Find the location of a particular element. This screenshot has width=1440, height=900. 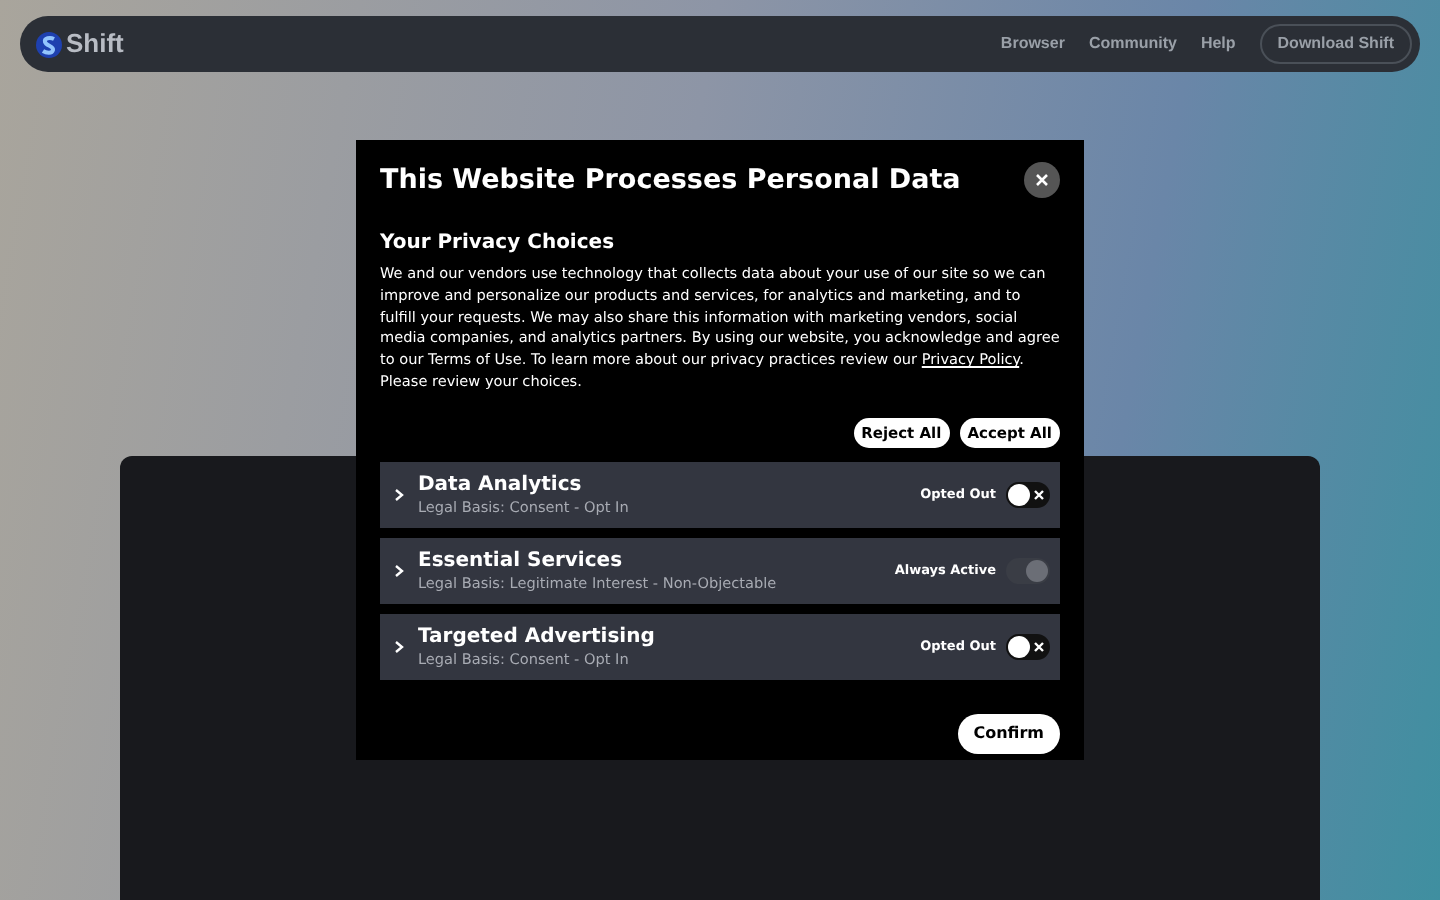

close-icon is located at coordinates (1042, 180).